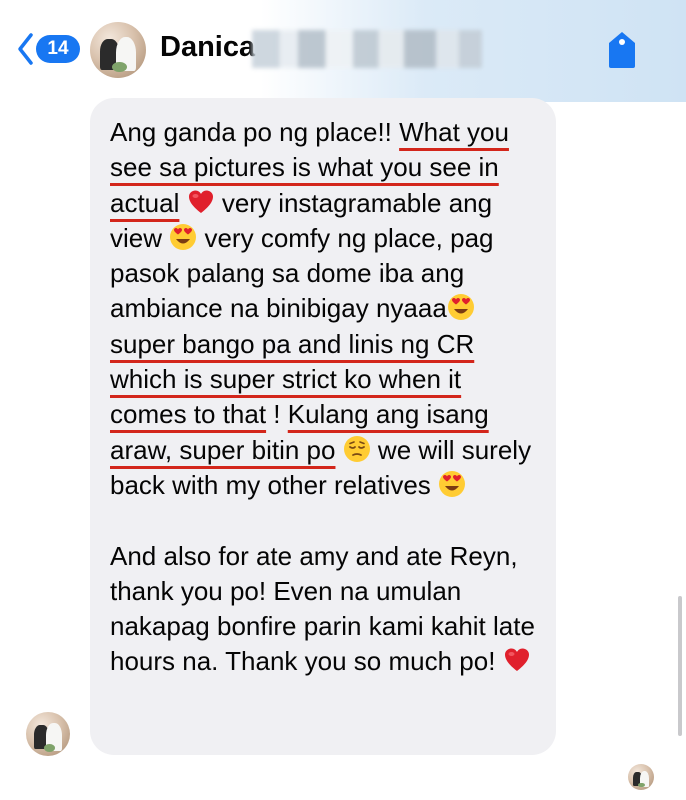  What do you see at coordinates (58, 49) in the screenshot?
I see `unread-count-badge: 14` at bounding box center [58, 49].